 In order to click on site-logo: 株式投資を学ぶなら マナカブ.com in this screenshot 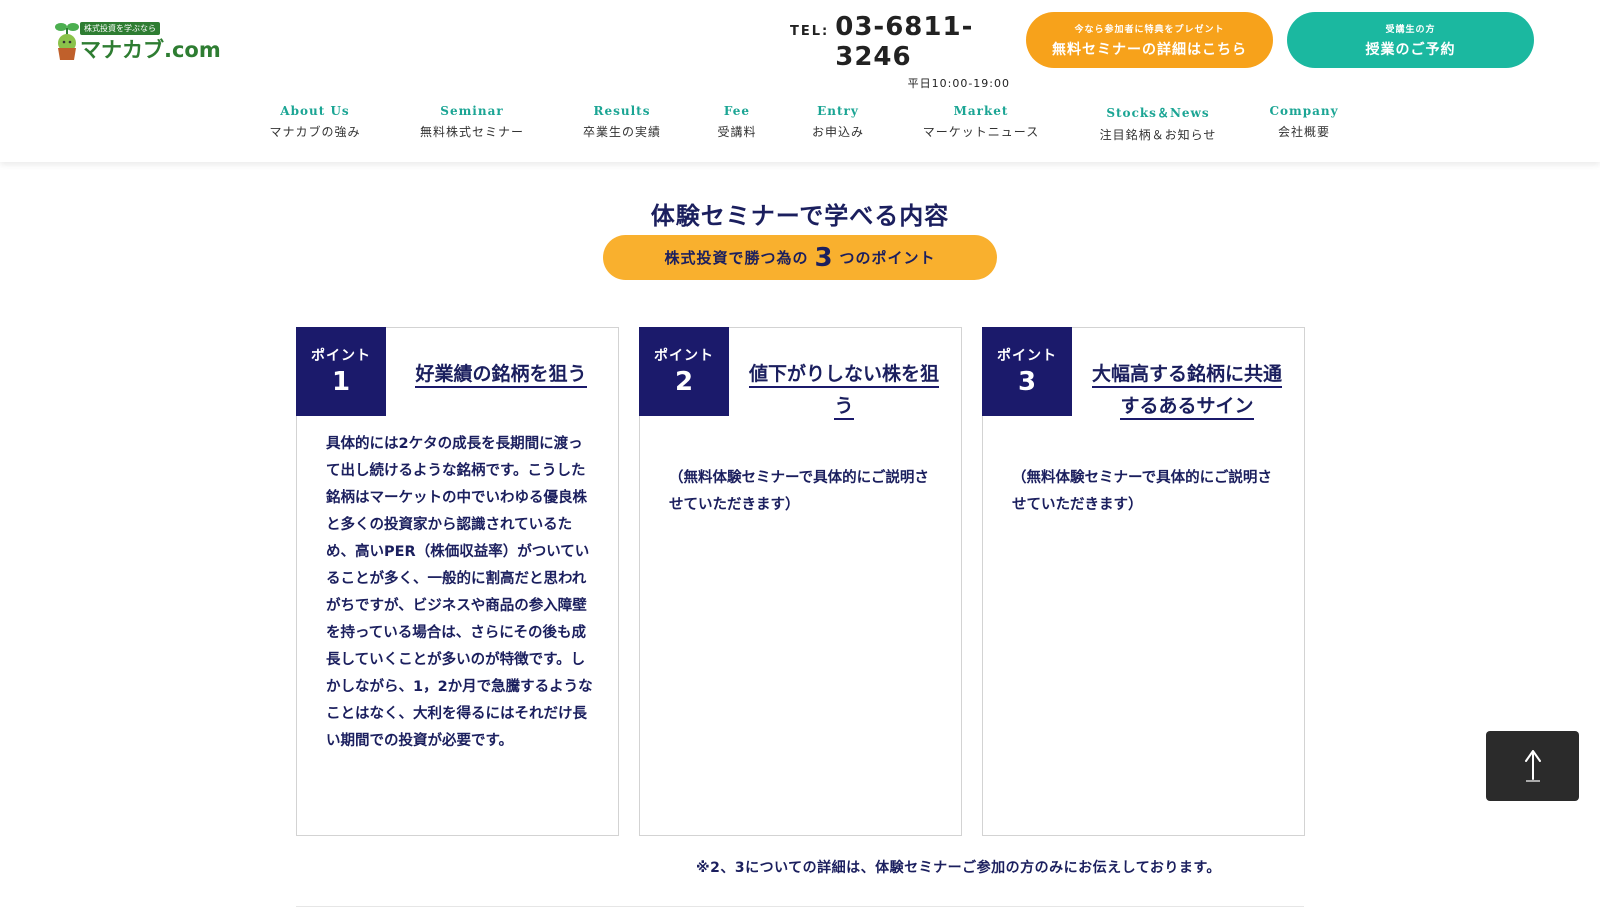, I will do `click(137, 40)`.